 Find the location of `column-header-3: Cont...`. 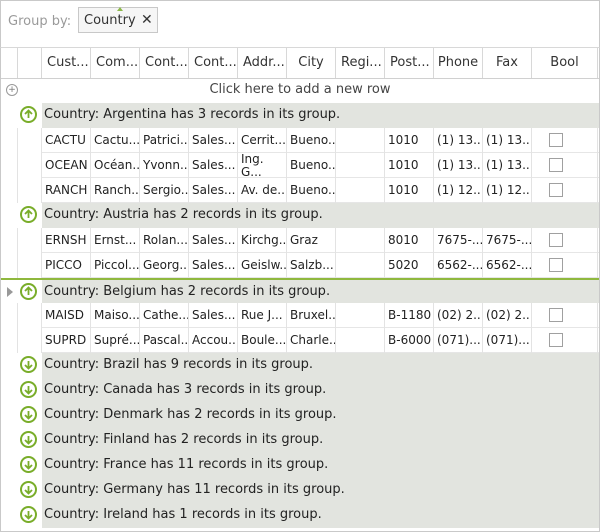

column-header-3: Cont... is located at coordinates (213, 63).